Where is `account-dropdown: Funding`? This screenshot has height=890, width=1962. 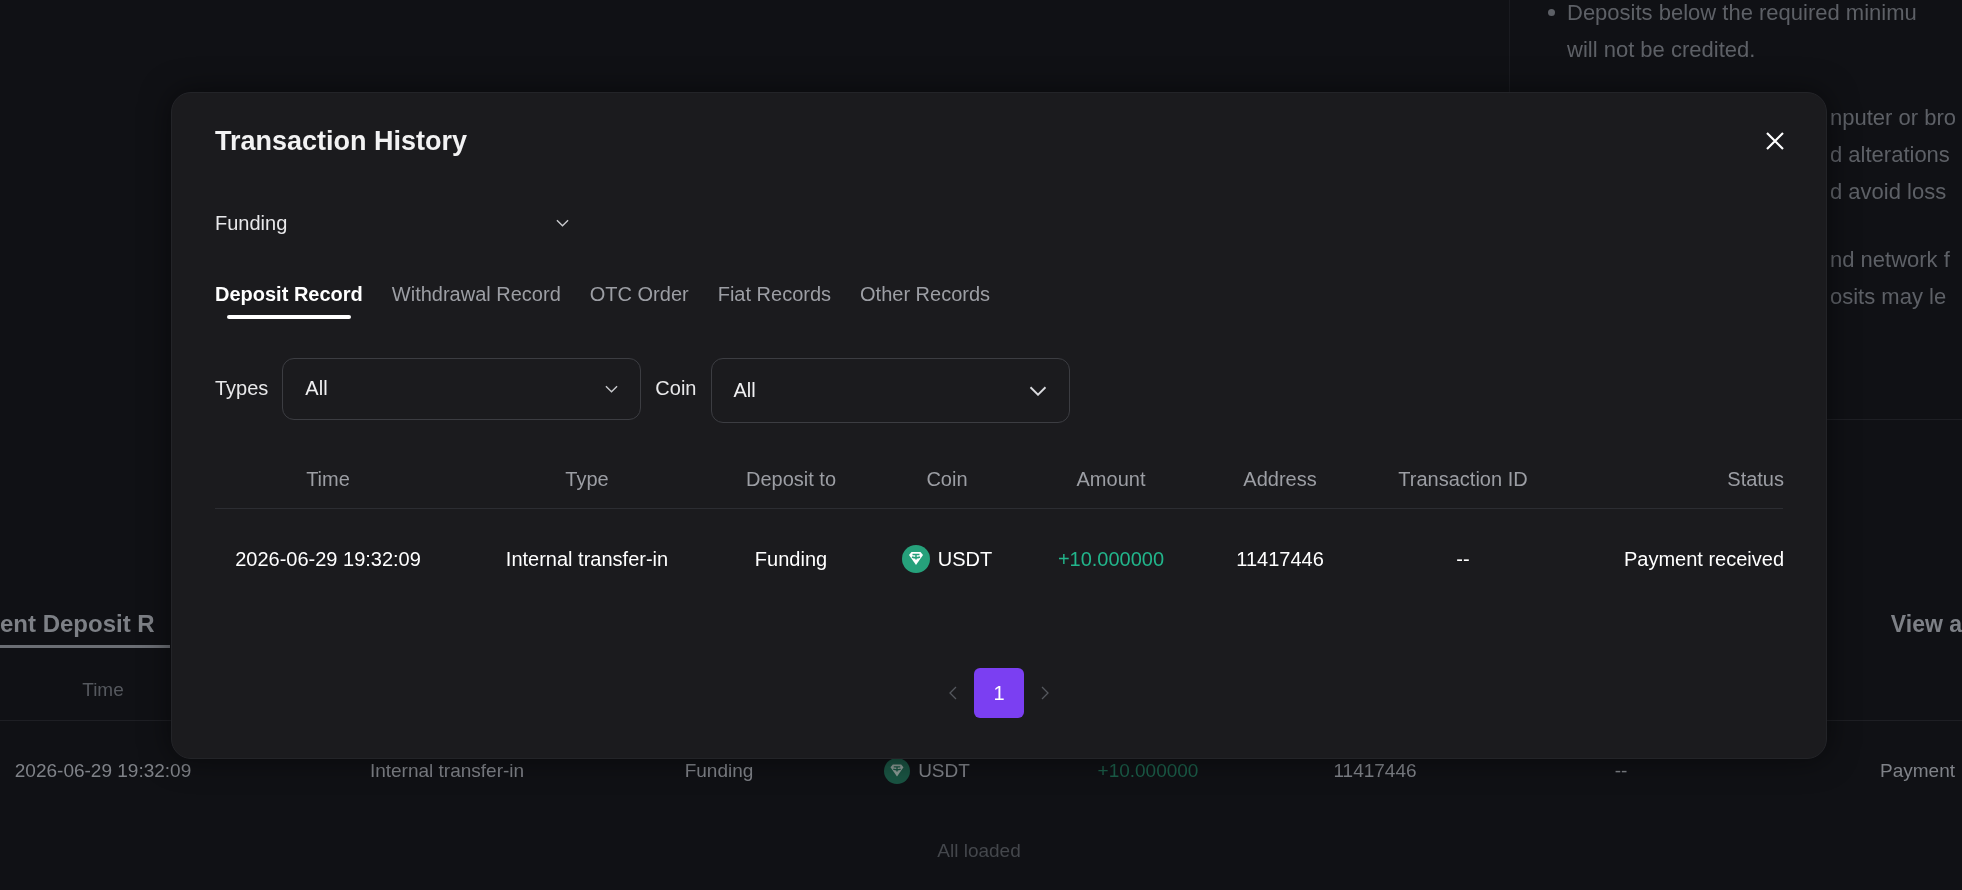
account-dropdown: Funding is located at coordinates (394, 223).